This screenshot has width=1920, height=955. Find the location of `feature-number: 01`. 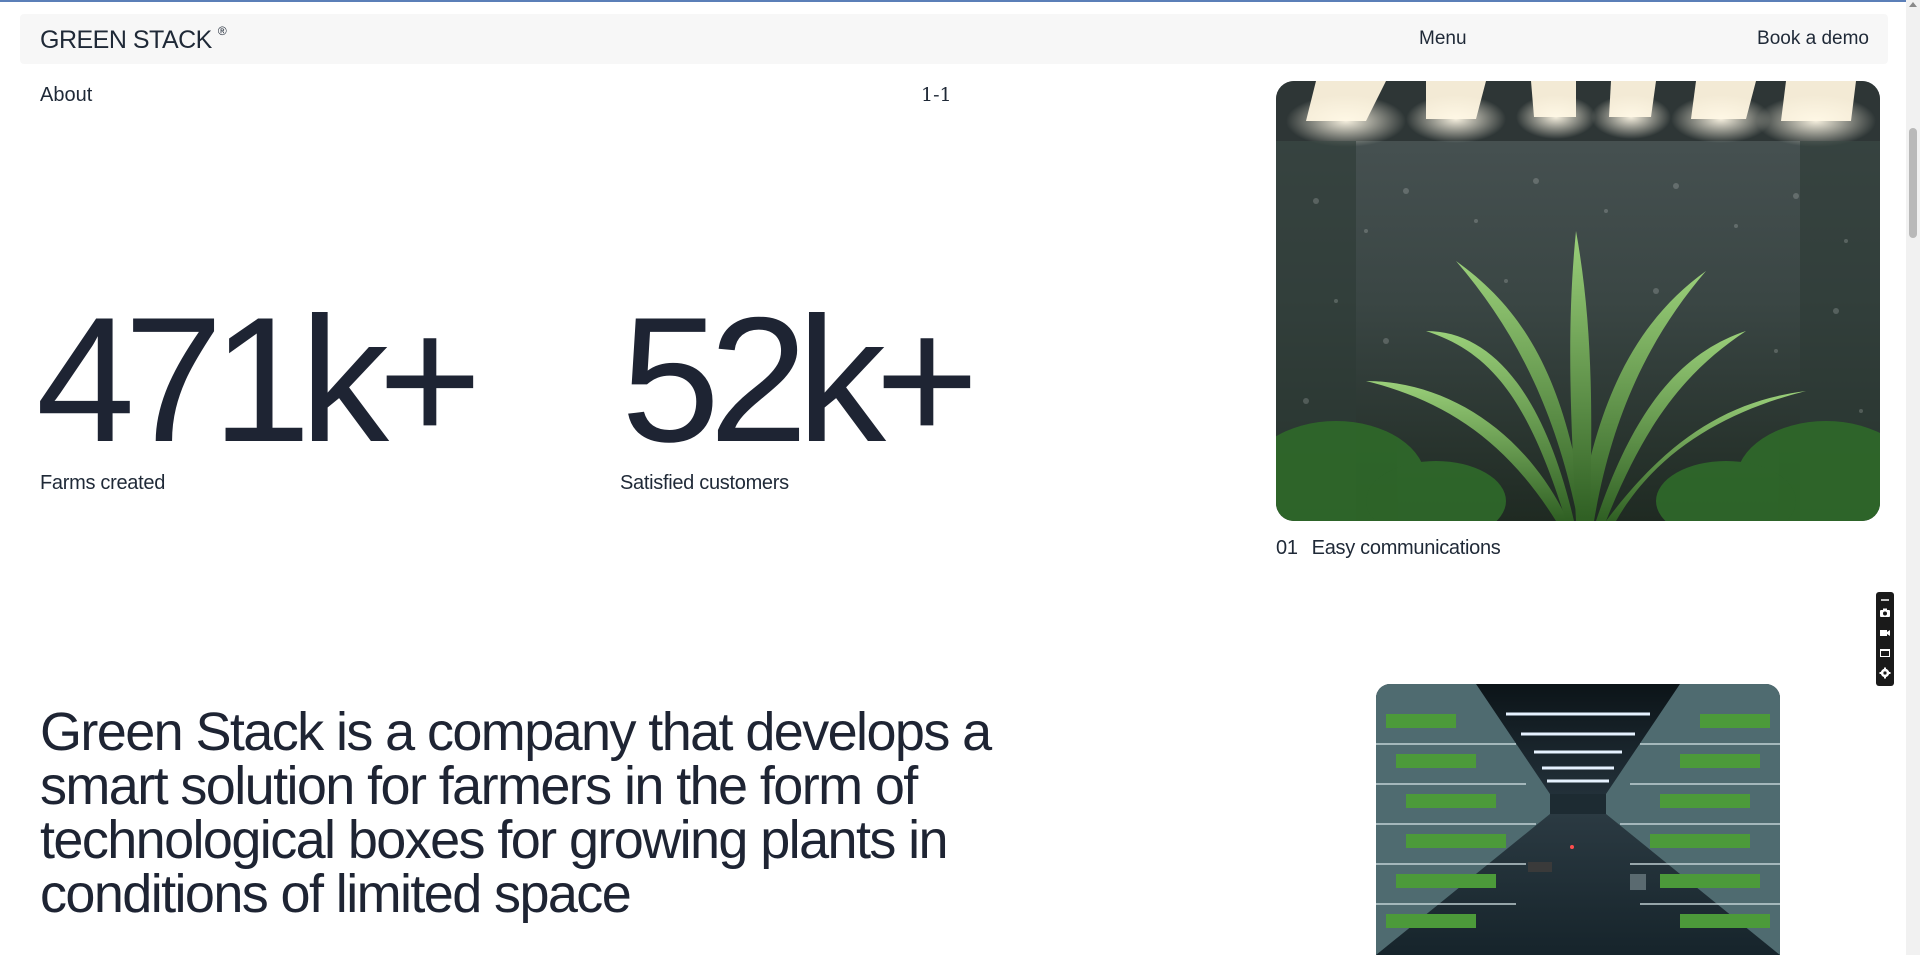

feature-number: 01 is located at coordinates (1287, 548).